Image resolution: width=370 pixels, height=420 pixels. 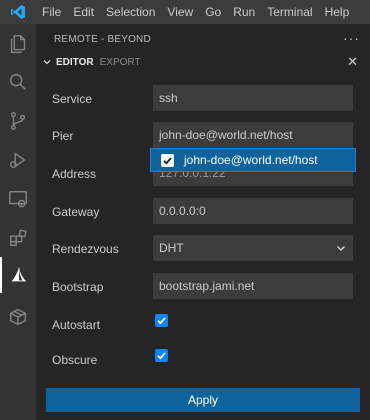 I want to click on section-title-export: EXPORT, so click(x=120, y=62).